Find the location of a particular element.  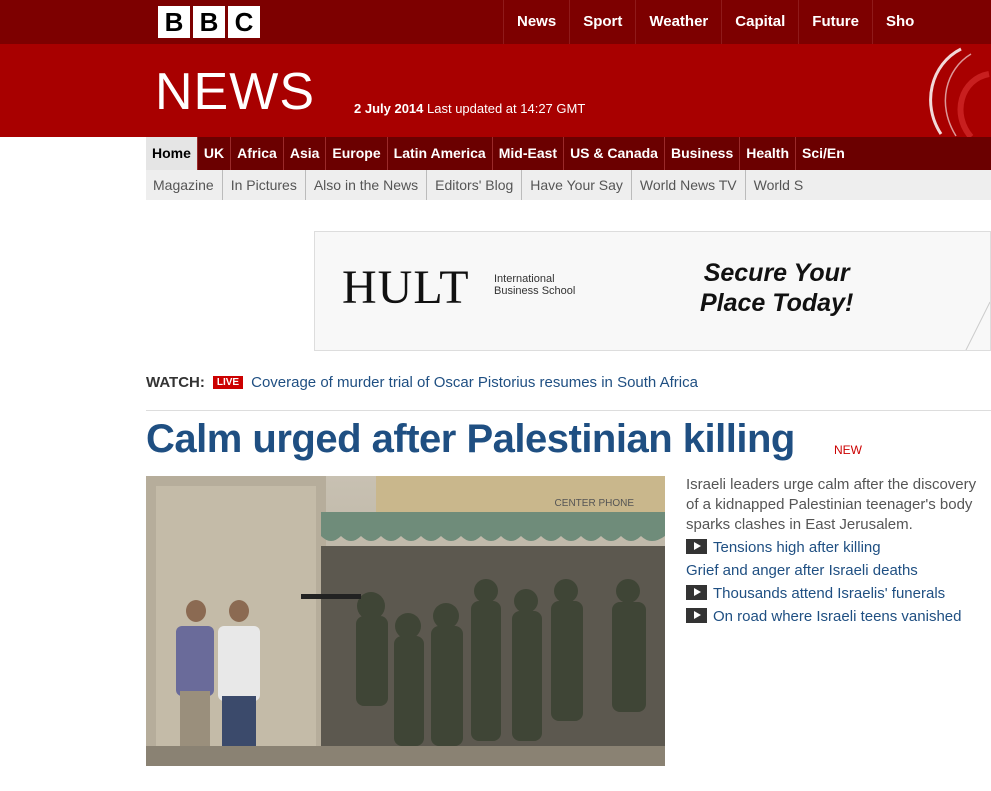

nav-item-europe: Europe is located at coordinates (355, 153).